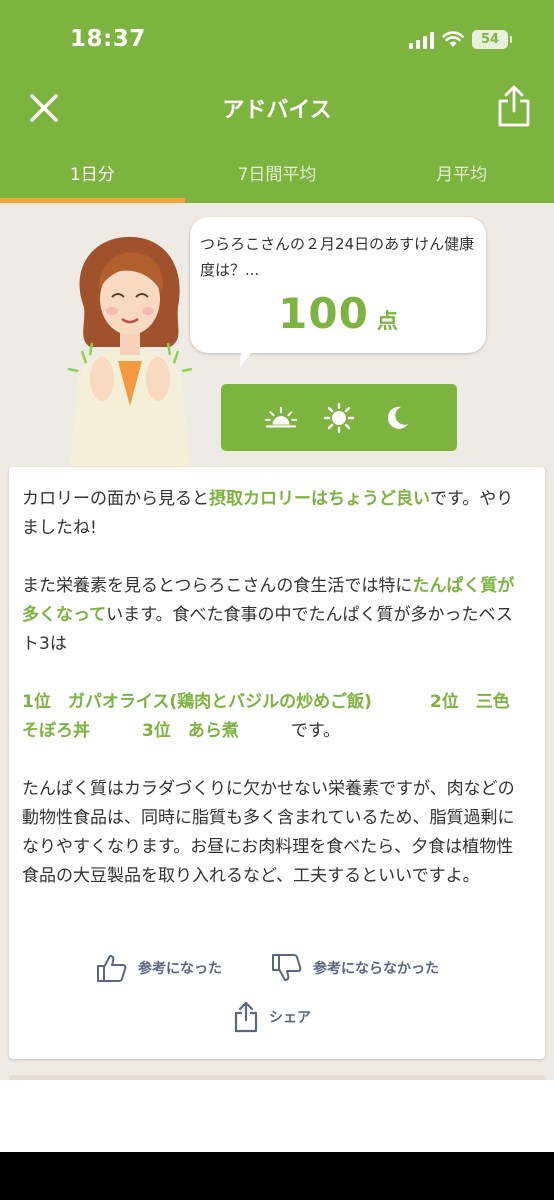 This screenshot has height=1200, width=554. I want to click on tab-7day-average: 7日間平均, so click(277, 171).